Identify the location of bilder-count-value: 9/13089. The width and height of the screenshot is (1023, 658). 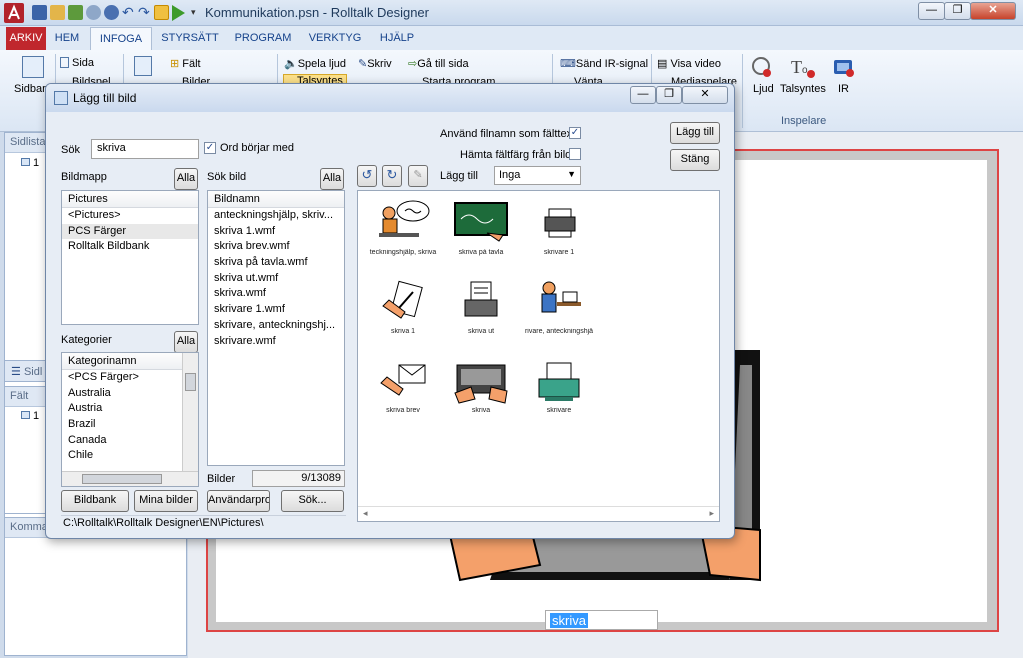
(321, 478).